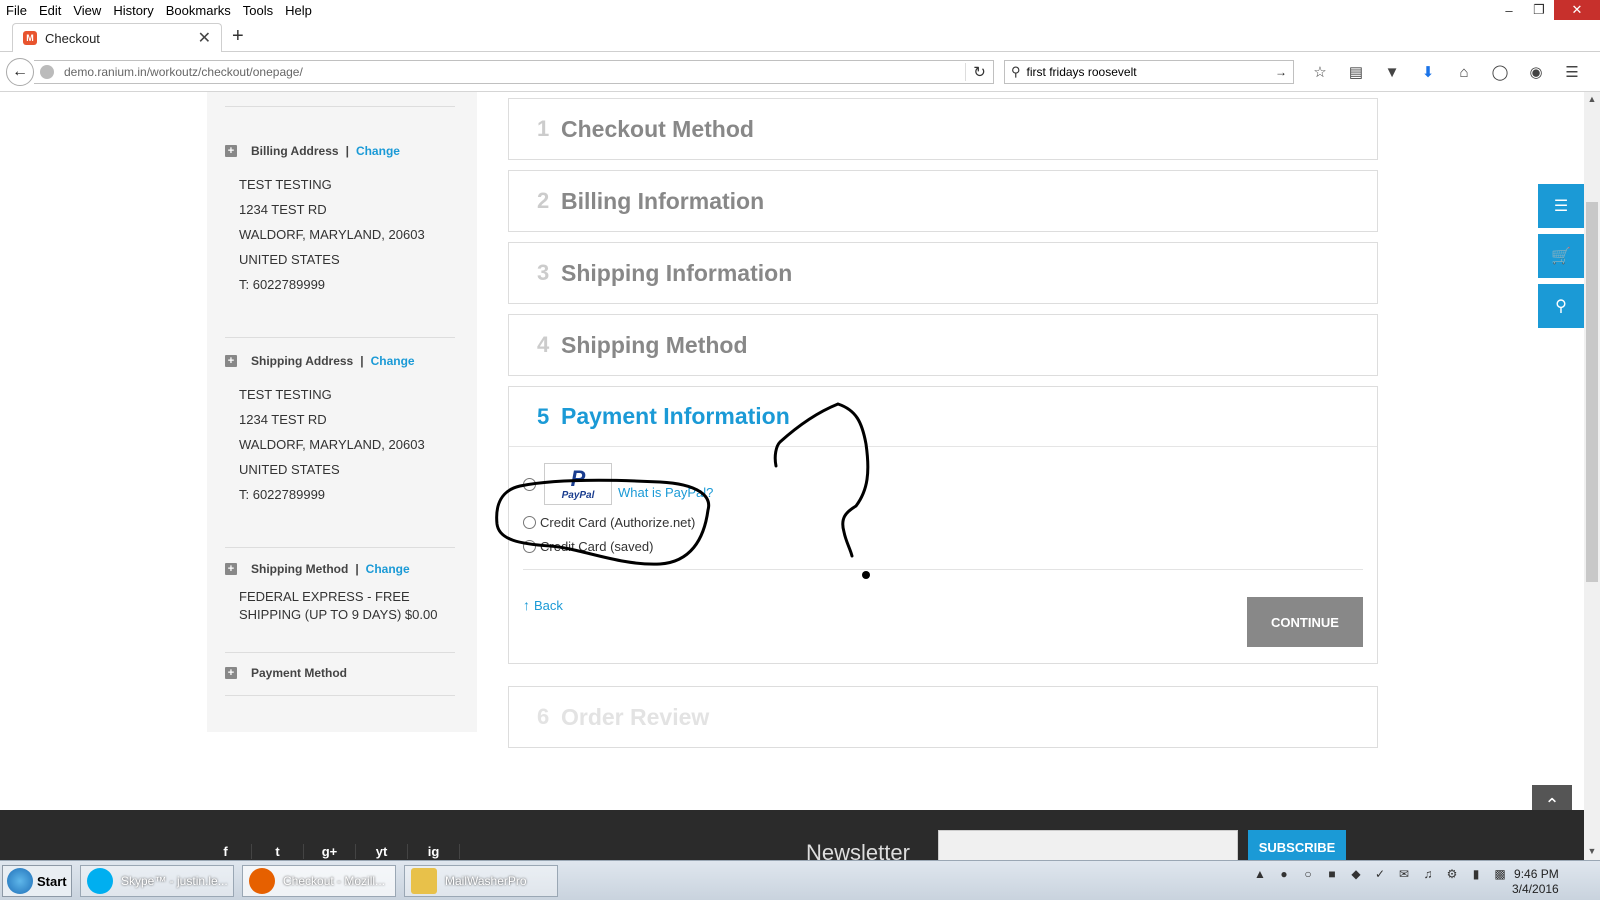 The image size is (1600, 900). I want to click on volume-icon: ♫, so click(1428, 874).